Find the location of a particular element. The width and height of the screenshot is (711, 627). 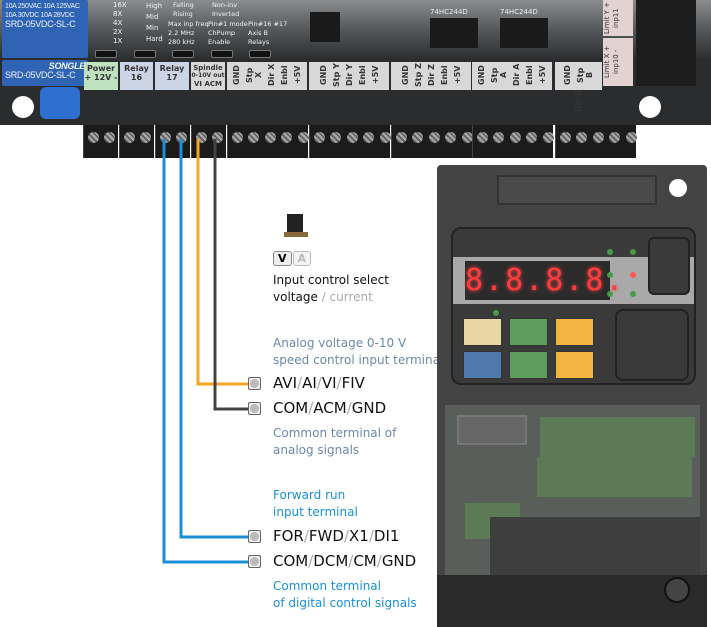

terminal-avi: AVI/AI/VI/FIV is located at coordinates (319, 383).